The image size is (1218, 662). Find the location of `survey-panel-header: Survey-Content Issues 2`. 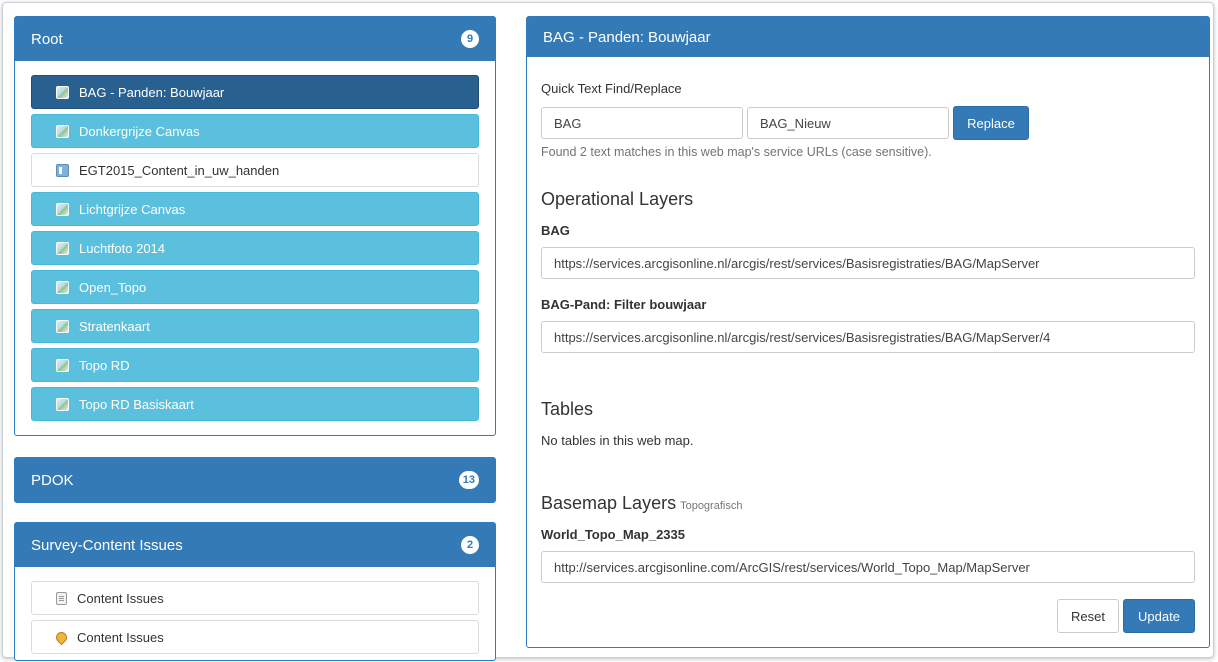

survey-panel-header: Survey-Content Issues 2 is located at coordinates (255, 545).